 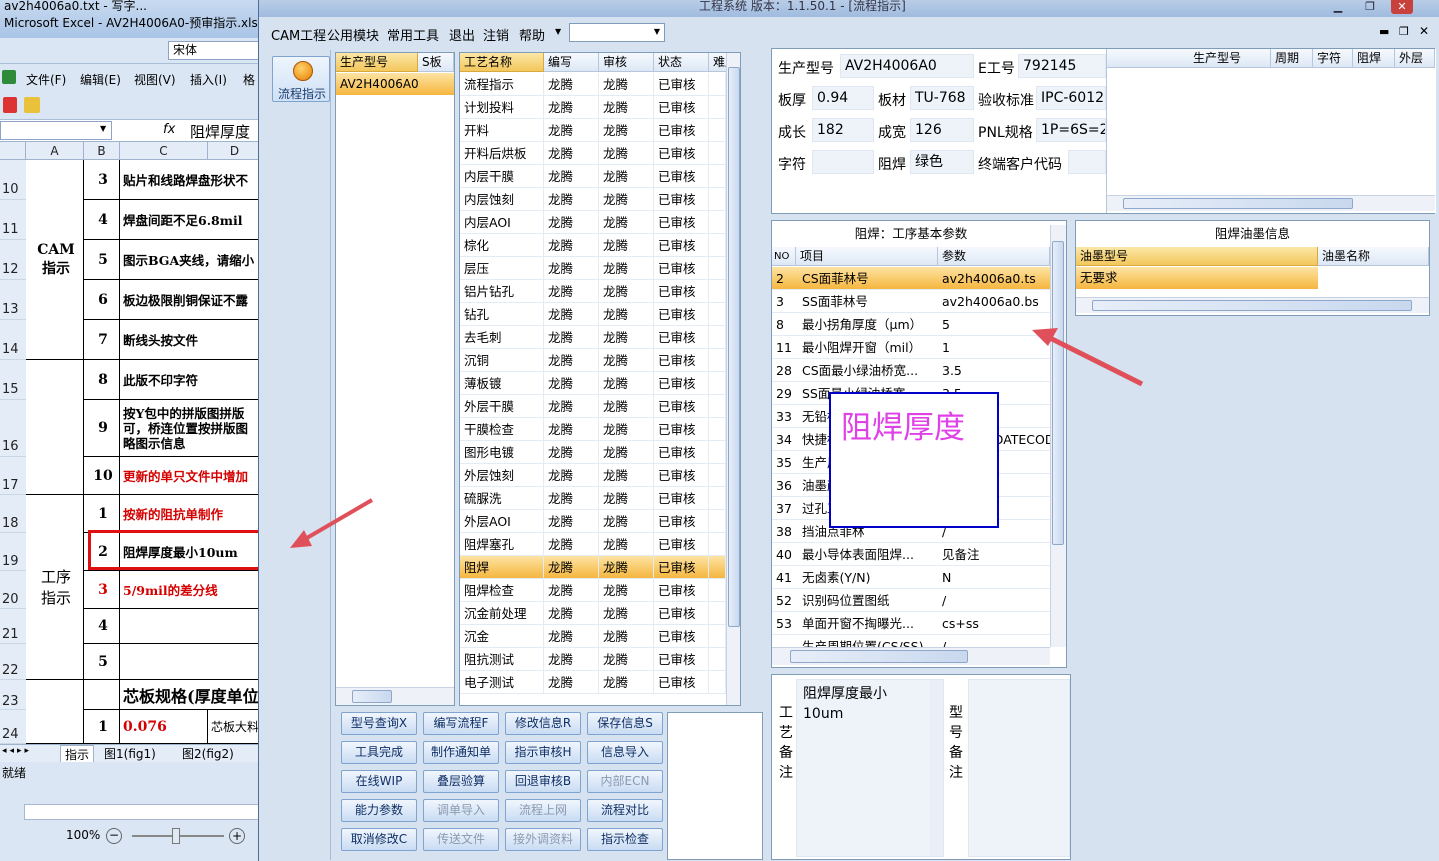 I want to click on row-text-cell: 更新的单只文件中增加, so click(x=191, y=476).